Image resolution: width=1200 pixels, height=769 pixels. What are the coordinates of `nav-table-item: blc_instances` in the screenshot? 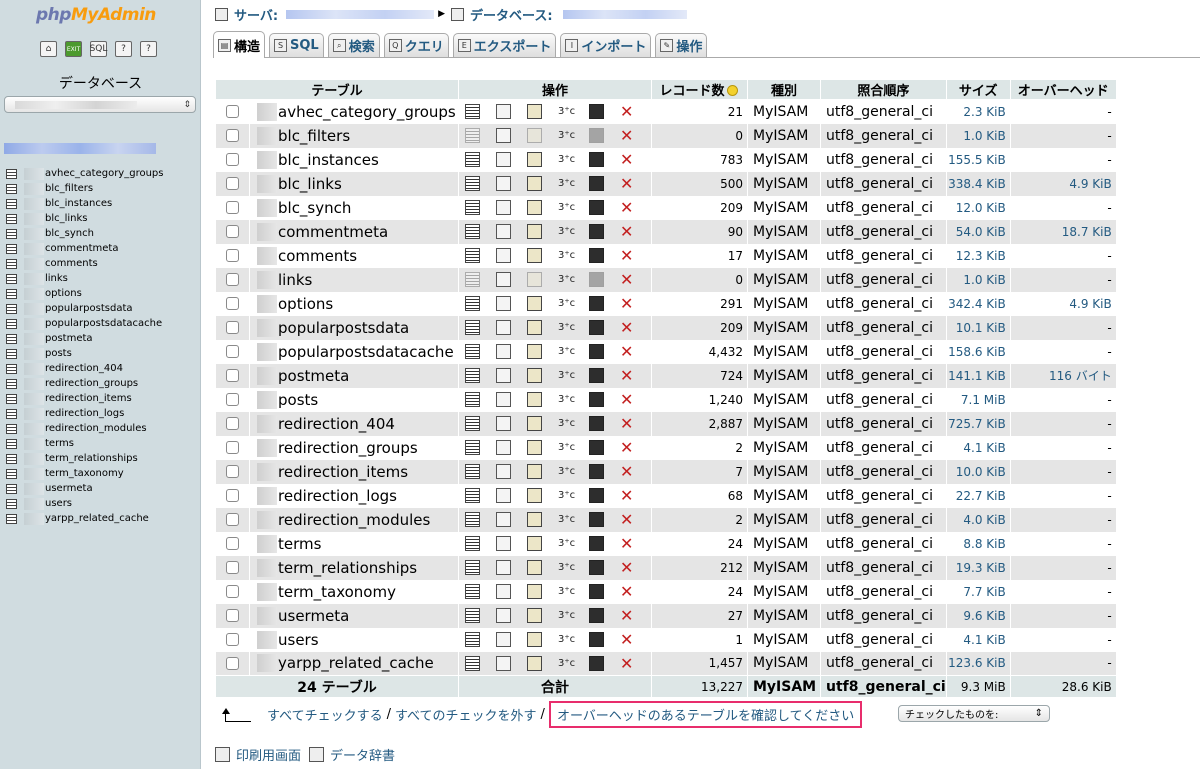 It's located at (84, 203).